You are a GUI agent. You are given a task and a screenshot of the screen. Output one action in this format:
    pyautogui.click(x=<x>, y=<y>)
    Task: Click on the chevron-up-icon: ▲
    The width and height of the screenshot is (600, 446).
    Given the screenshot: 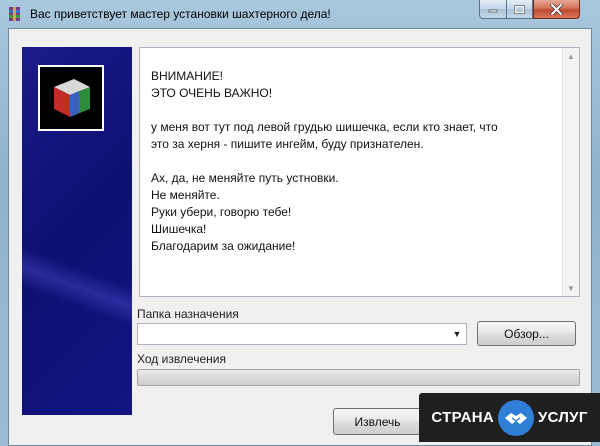 What is the action you would take?
    pyautogui.click(x=571, y=56)
    